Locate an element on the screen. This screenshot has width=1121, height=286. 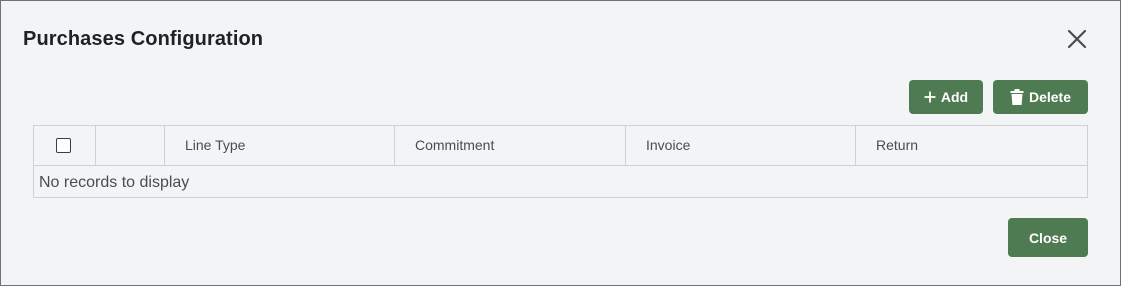
add-button: Add is located at coordinates (946, 97).